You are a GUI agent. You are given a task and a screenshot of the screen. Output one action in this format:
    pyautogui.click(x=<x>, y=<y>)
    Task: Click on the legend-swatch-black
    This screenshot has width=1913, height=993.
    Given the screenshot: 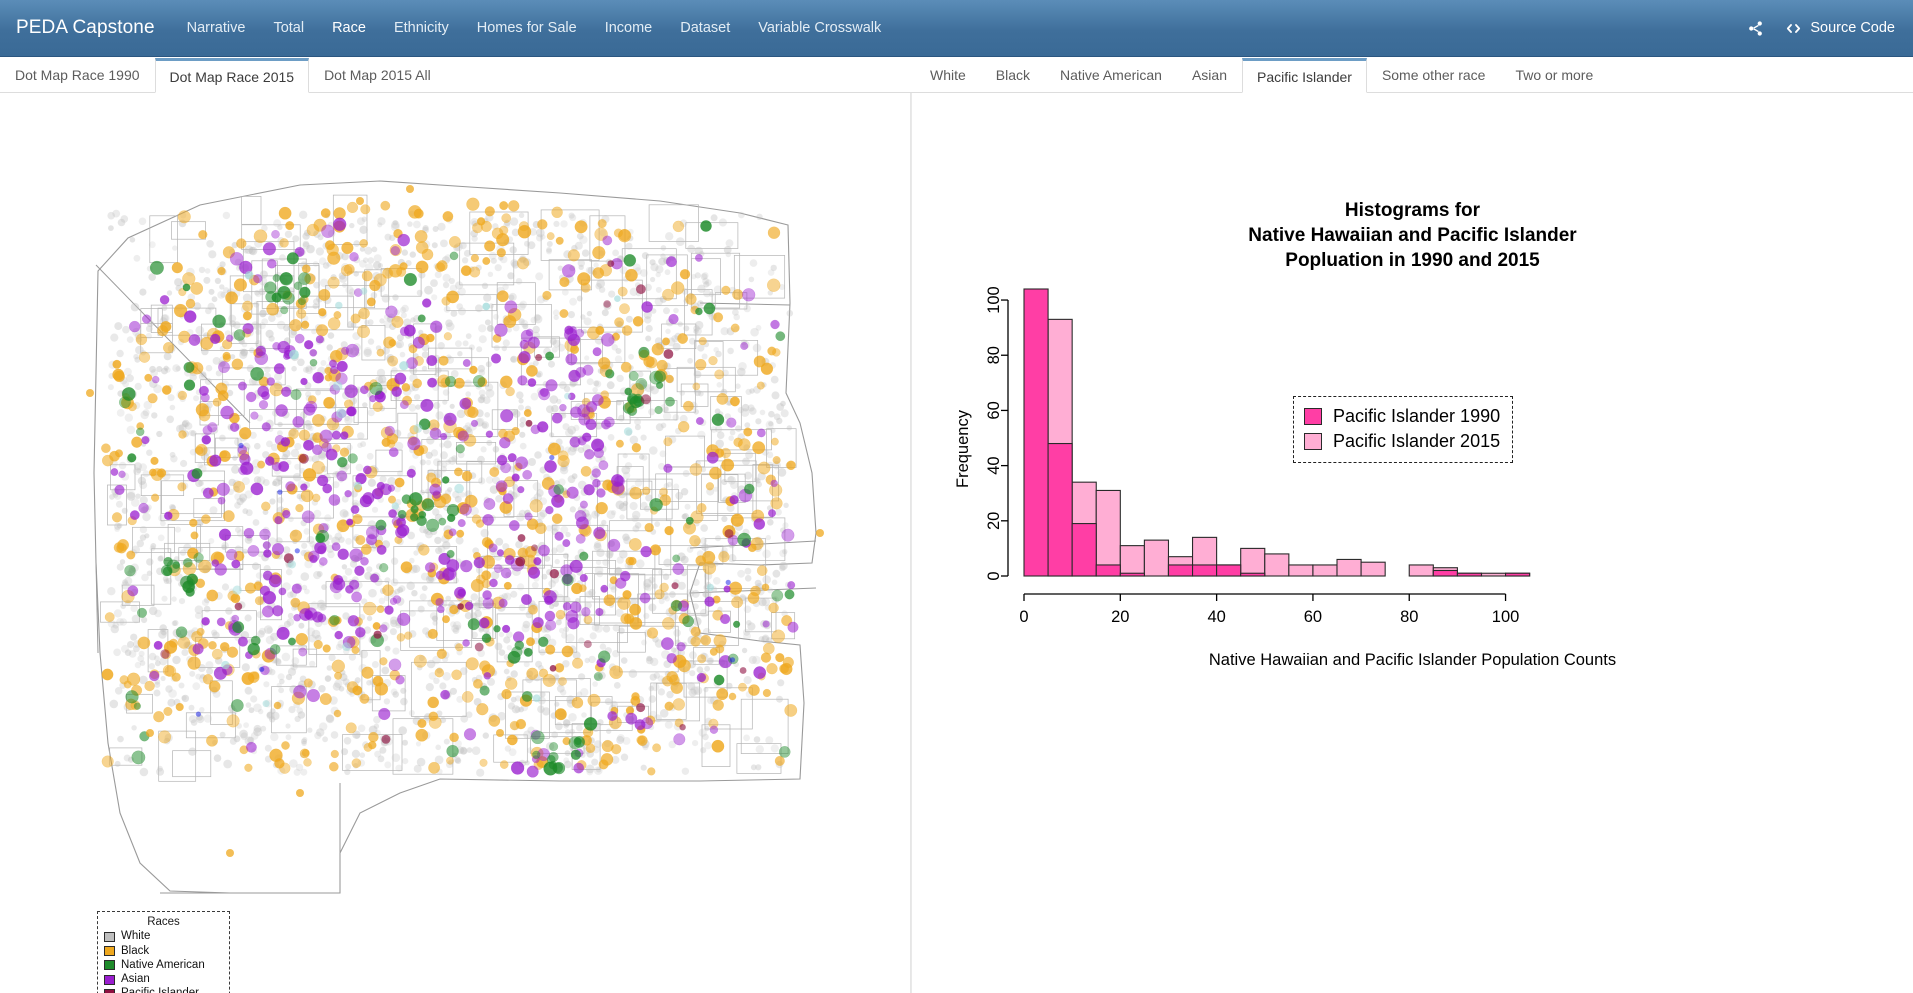 What is the action you would take?
    pyautogui.click(x=109, y=951)
    